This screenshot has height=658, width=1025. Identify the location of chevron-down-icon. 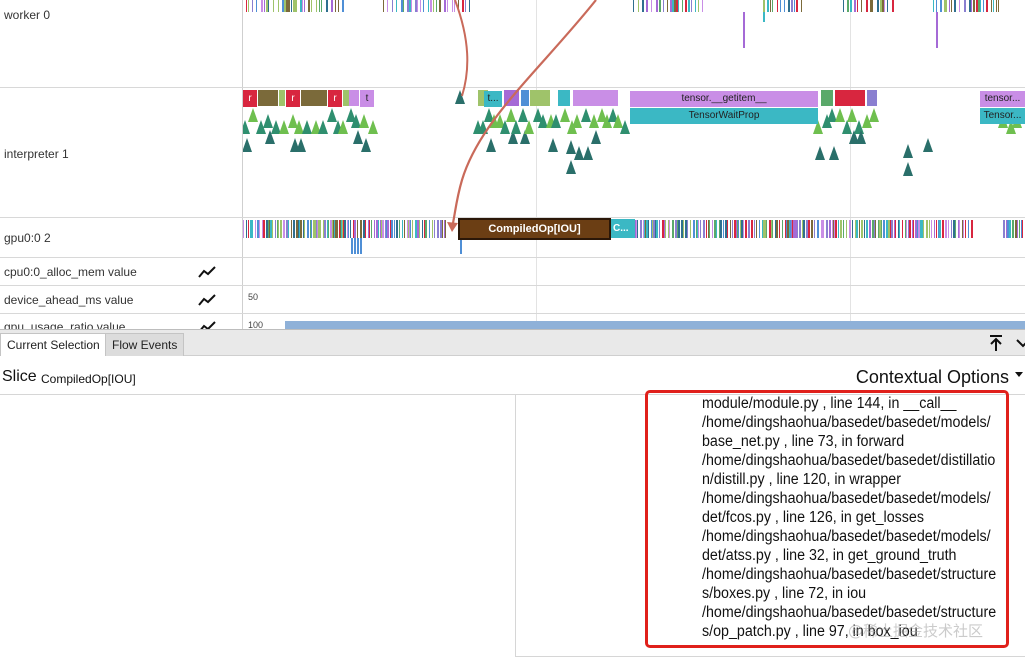
(1019, 343).